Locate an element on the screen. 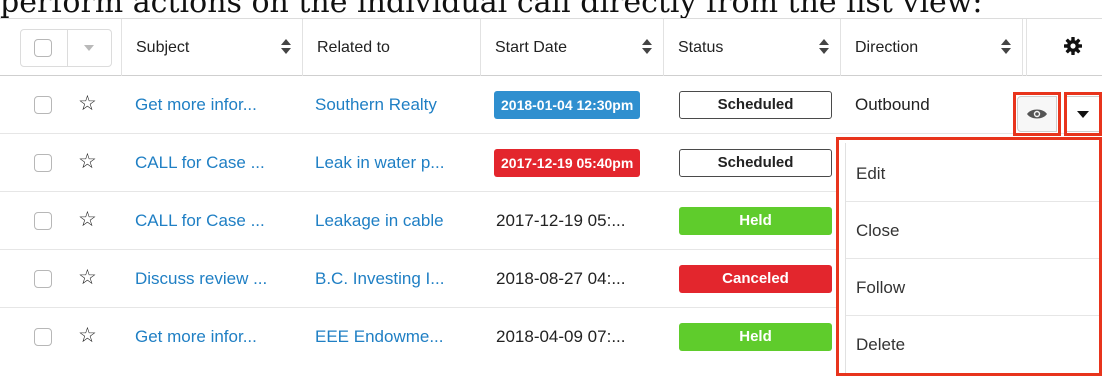  mass-select-control is located at coordinates (66, 48).